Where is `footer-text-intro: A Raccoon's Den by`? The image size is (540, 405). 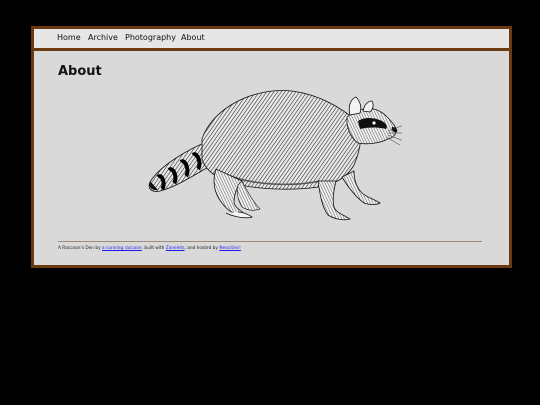 footer-text-intro: A Raccoon's Den by is located at coordinates (80, 248).